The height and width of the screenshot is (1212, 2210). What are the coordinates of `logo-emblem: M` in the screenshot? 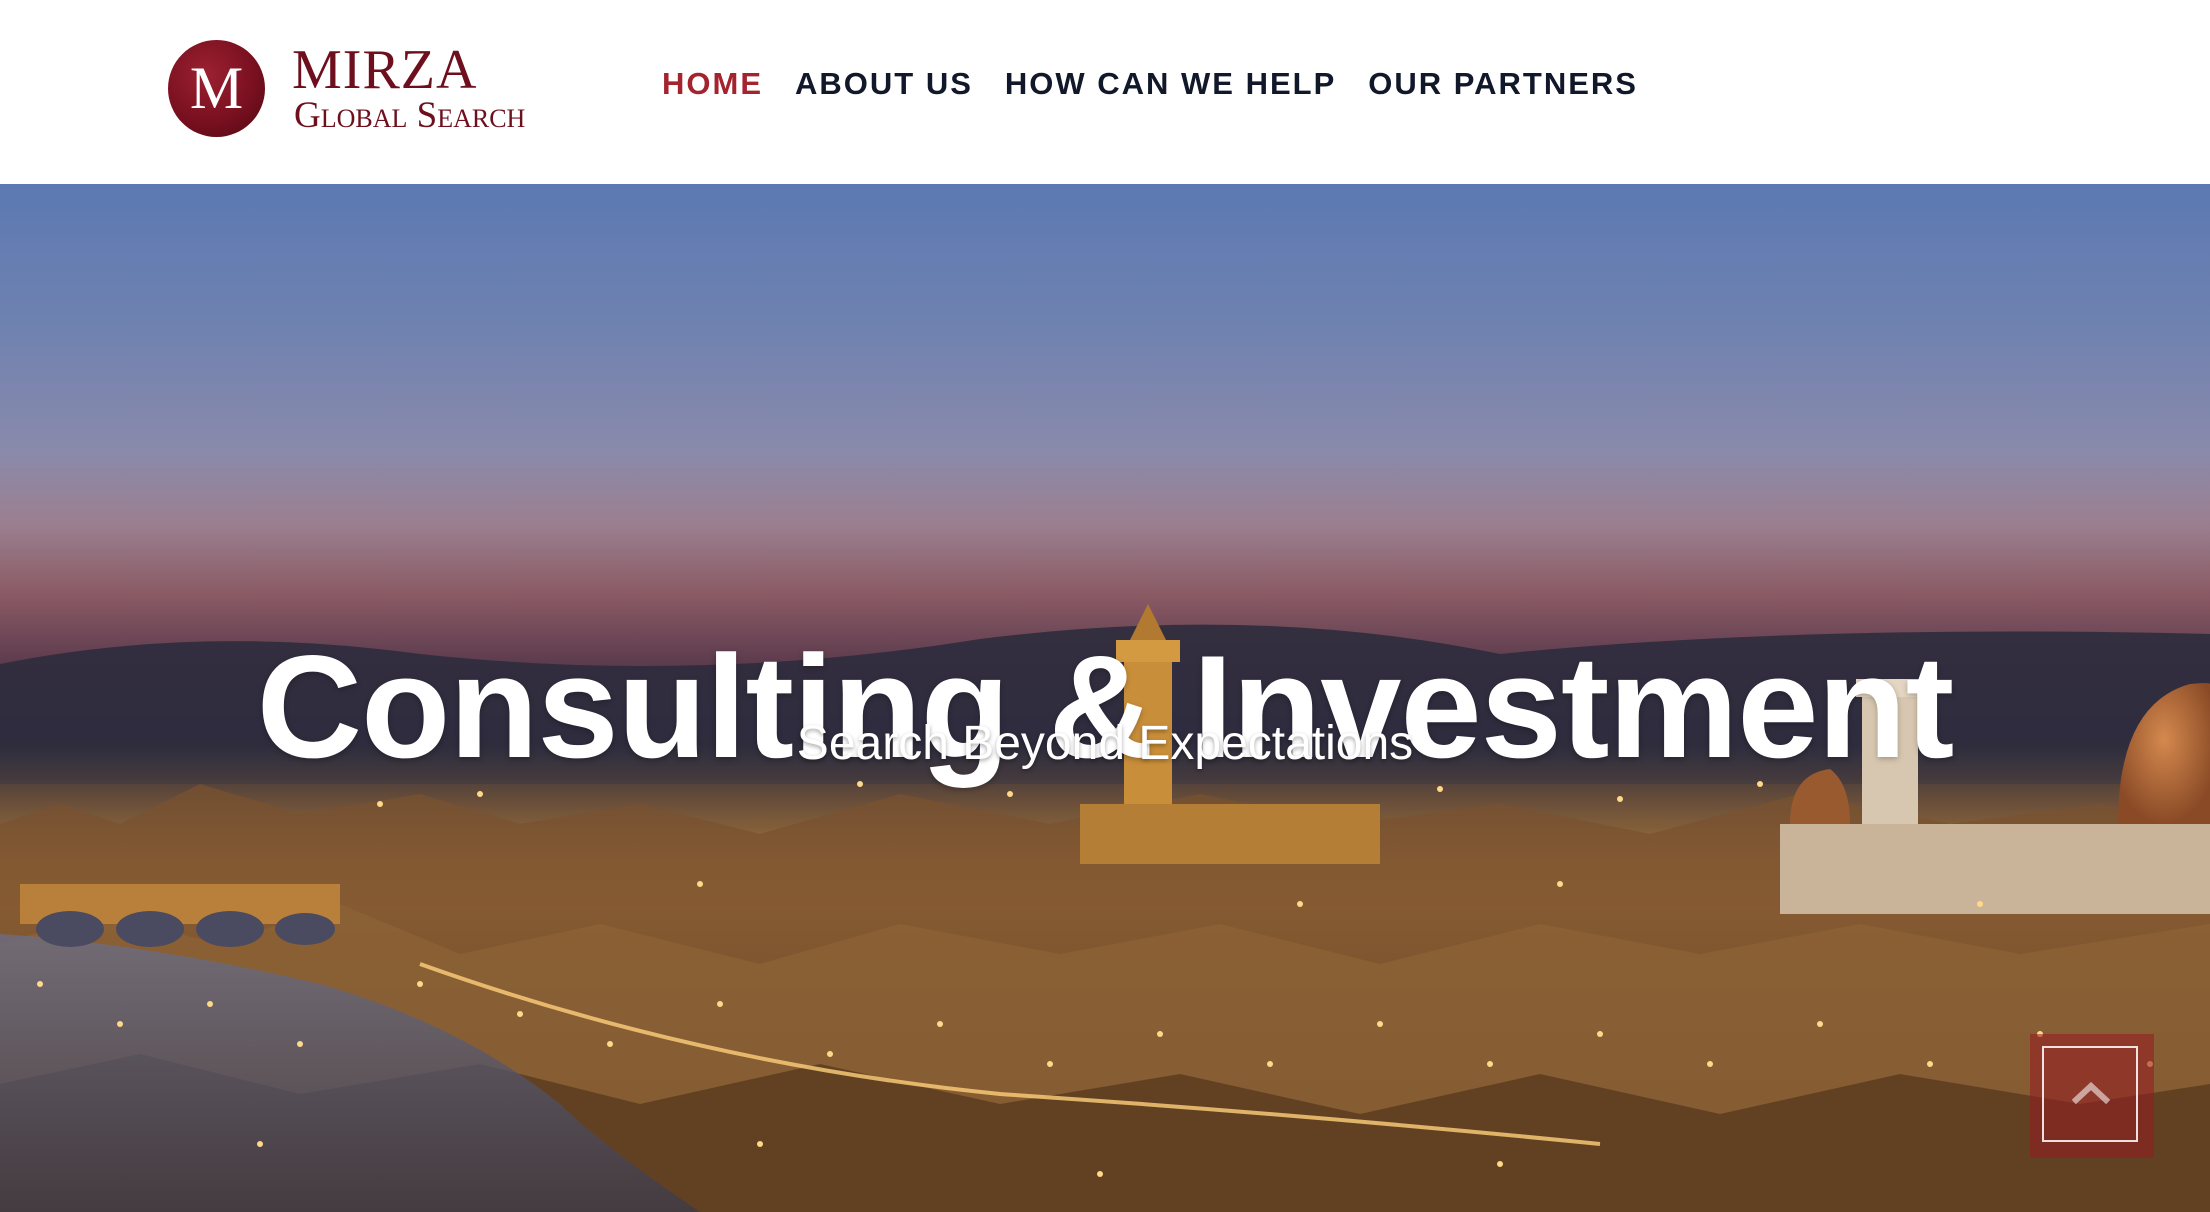 It's located at (216, 88).